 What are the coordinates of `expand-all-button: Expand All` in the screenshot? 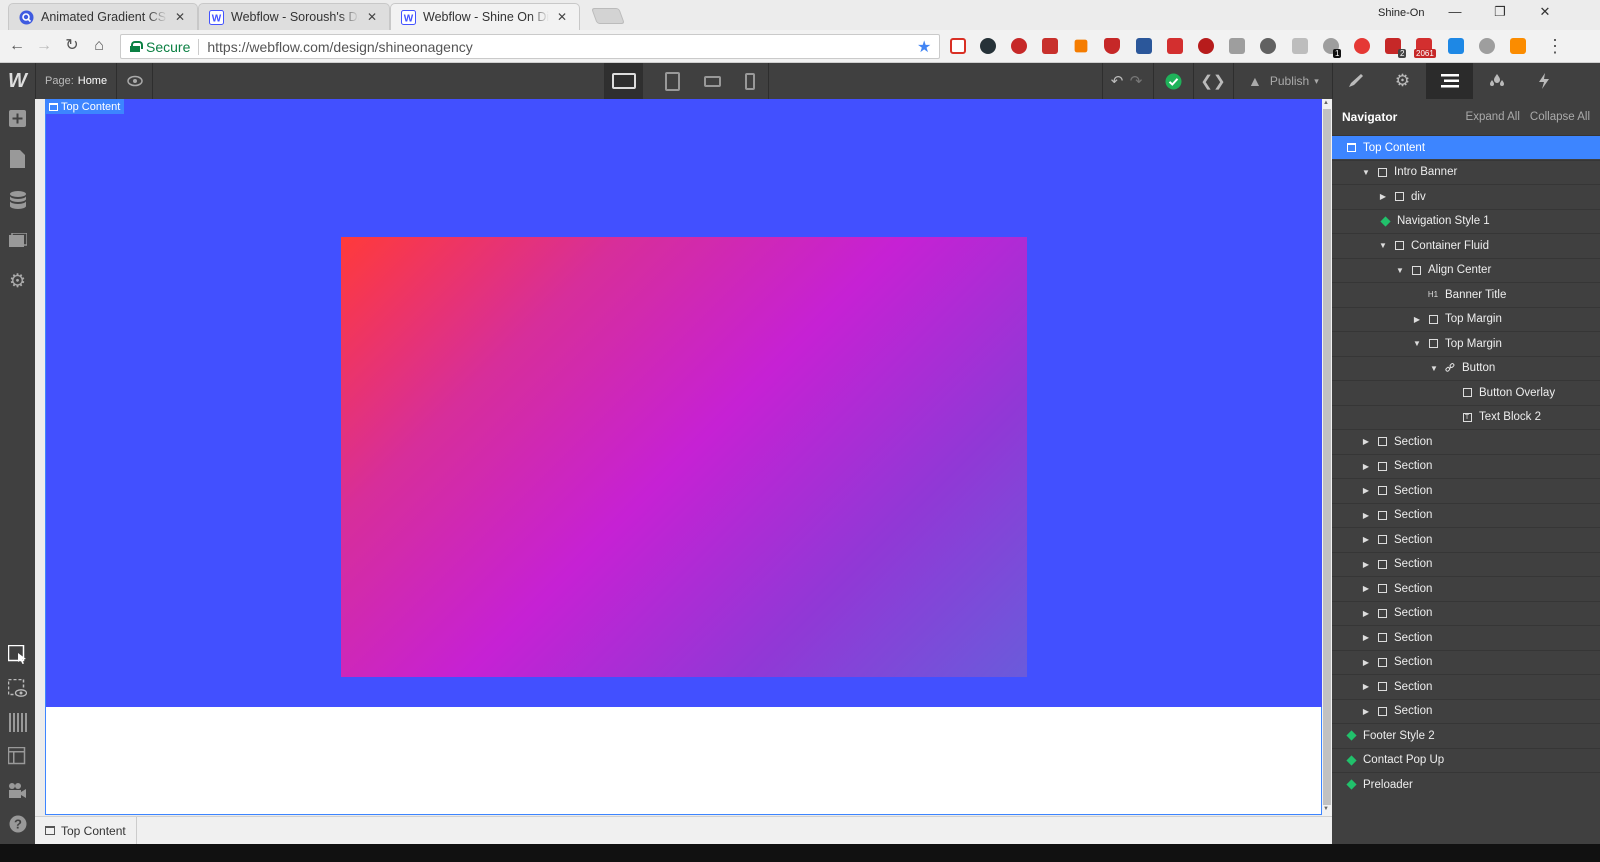 It's located at (1493, 117).